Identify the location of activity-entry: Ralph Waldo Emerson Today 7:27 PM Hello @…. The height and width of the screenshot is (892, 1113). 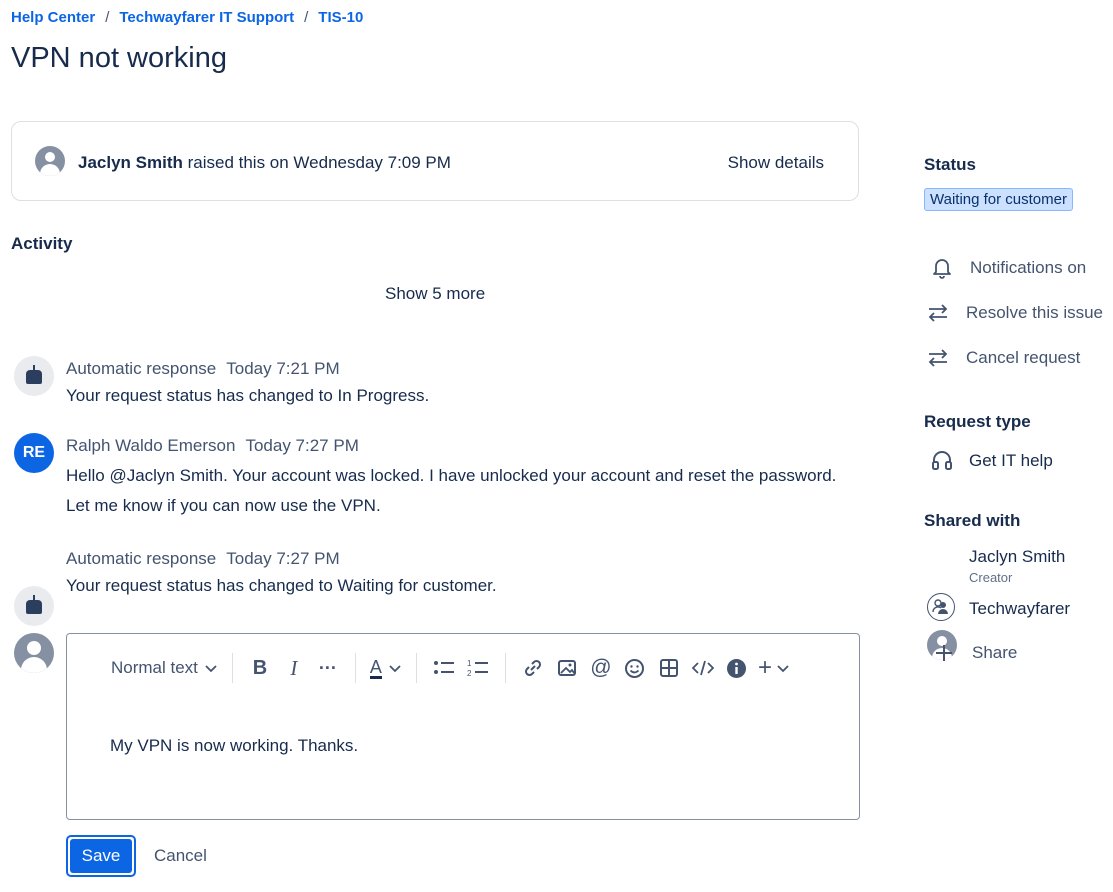
(451, 478).